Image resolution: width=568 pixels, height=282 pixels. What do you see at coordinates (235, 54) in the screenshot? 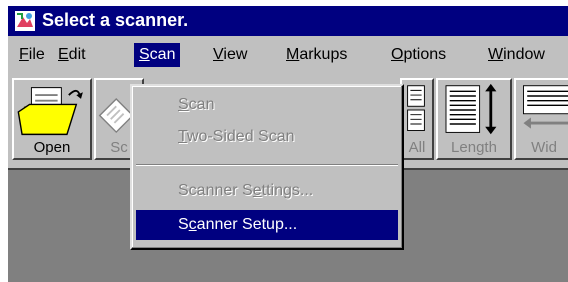
I see `menu-view-label: iew` at bounding box center [235, 54].